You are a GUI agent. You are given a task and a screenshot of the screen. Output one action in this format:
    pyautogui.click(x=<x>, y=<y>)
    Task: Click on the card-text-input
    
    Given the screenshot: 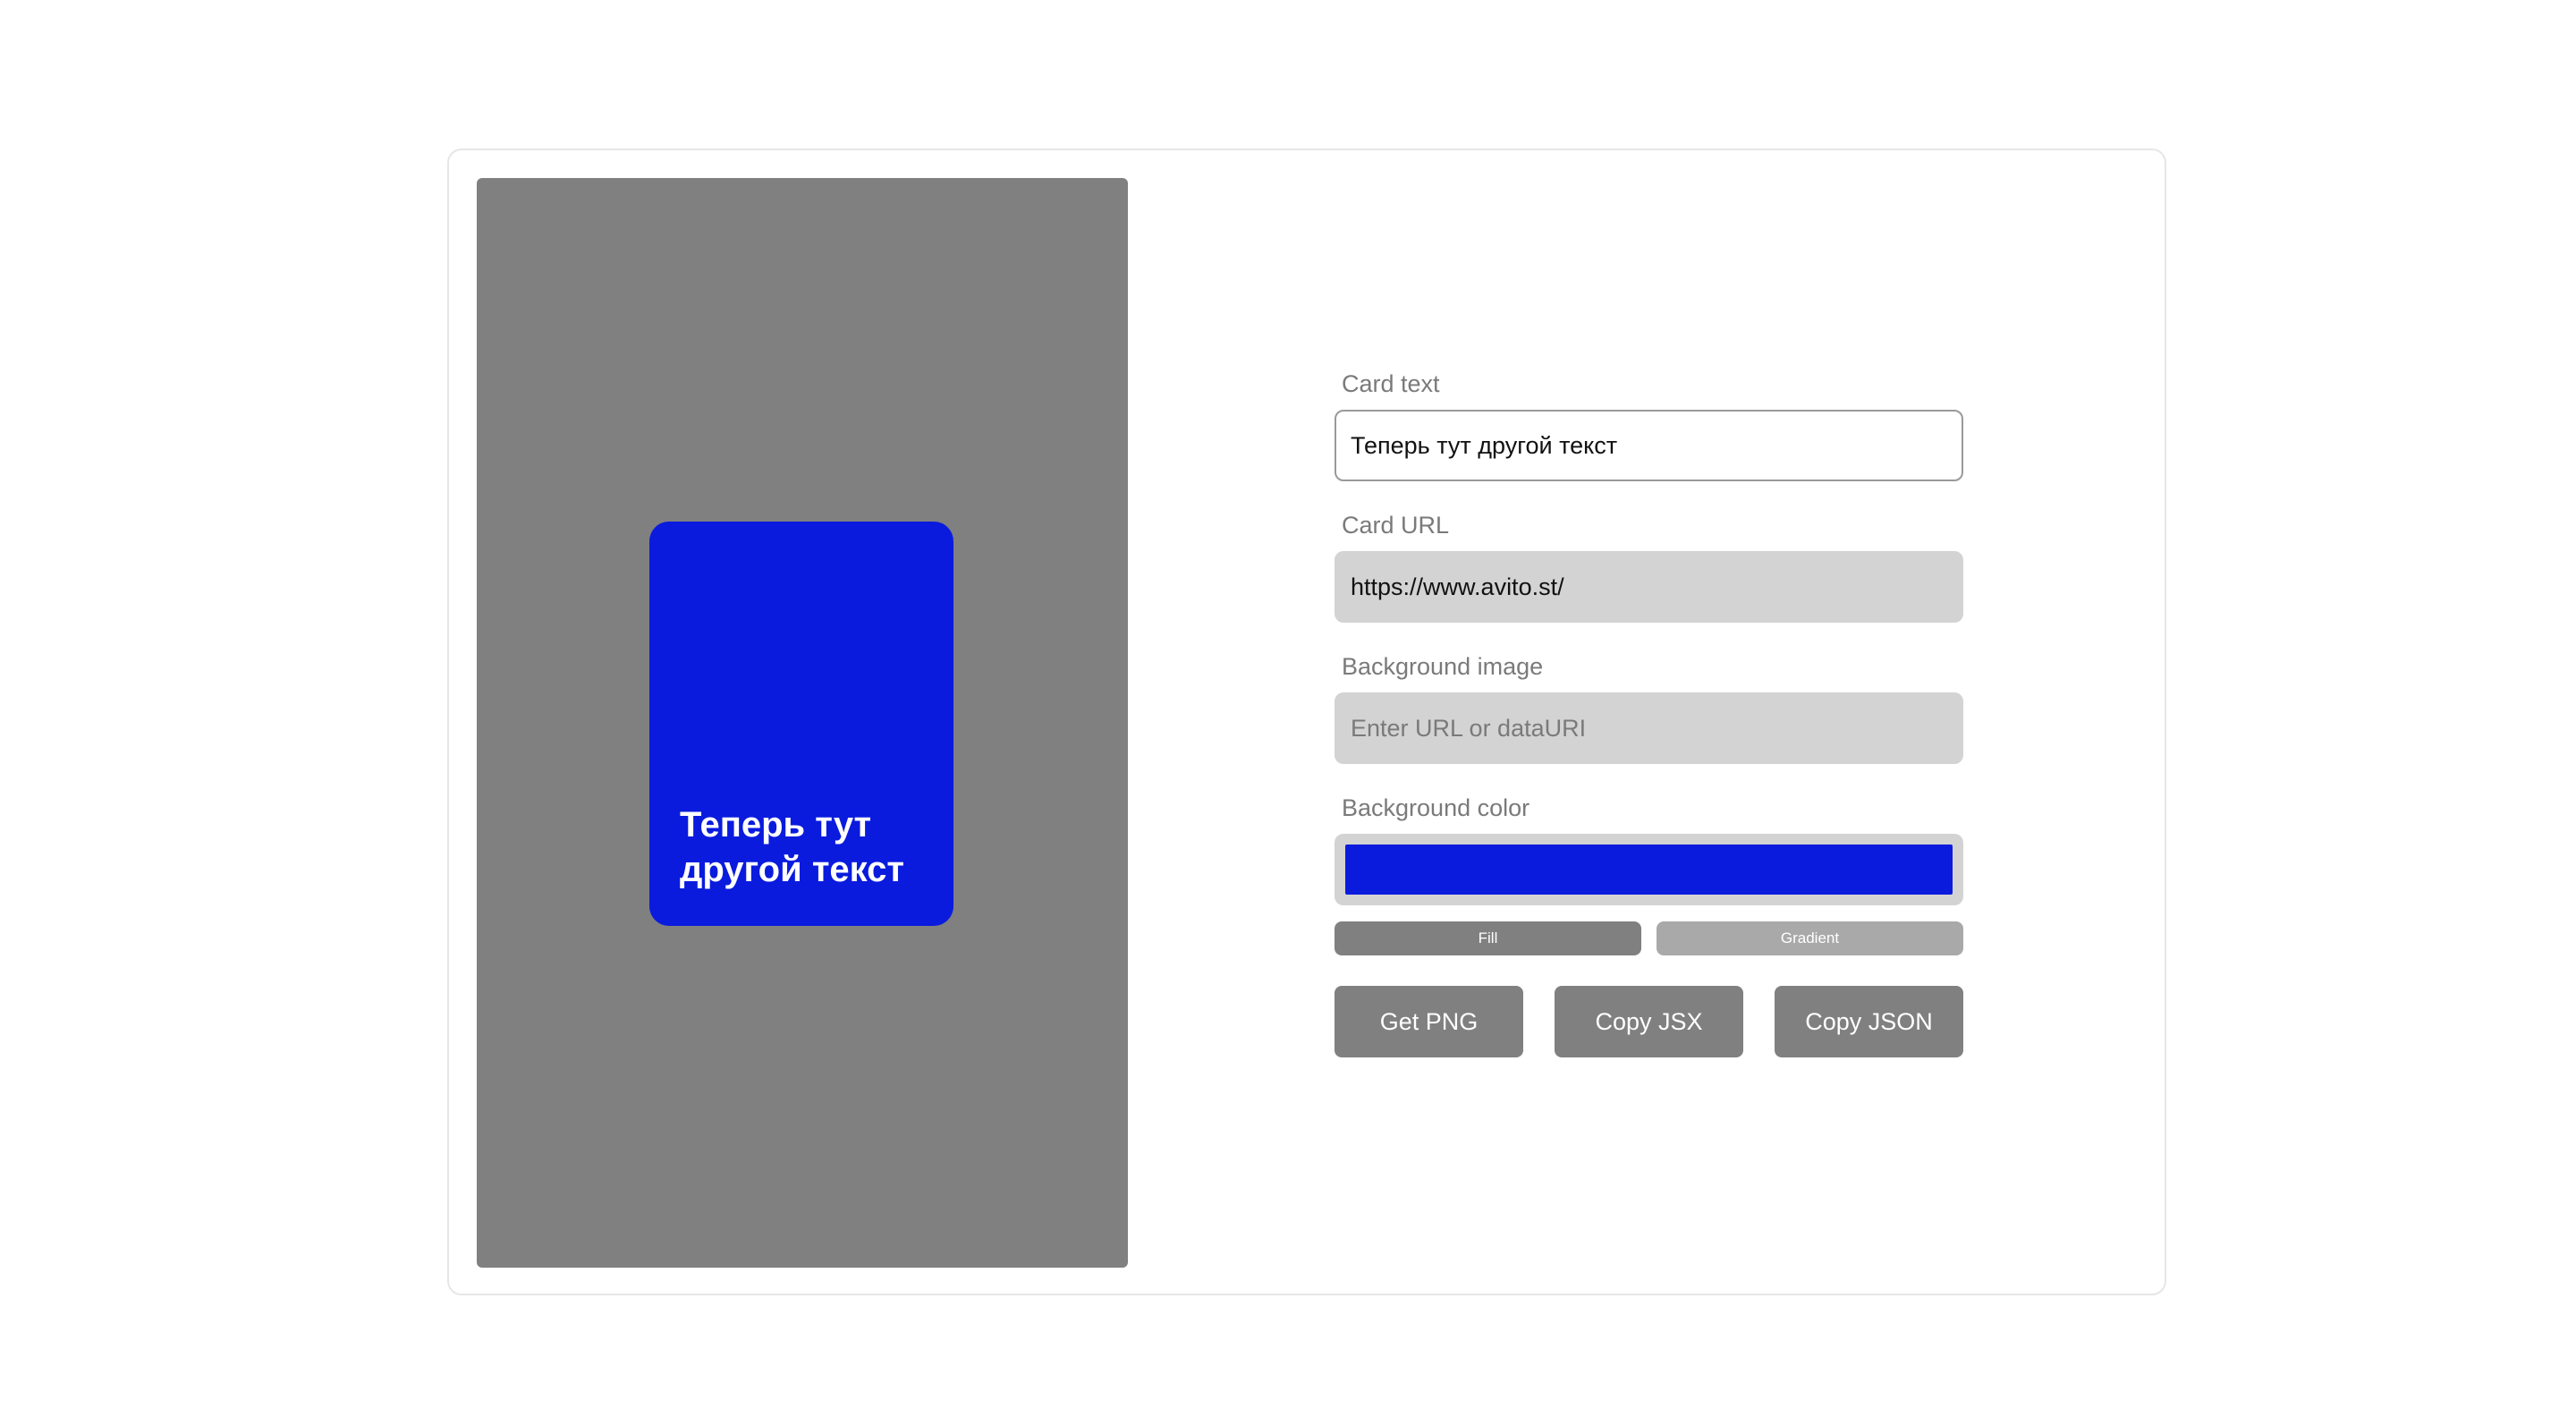 What is the action you would take?
    pyautogui.click(x=1649, y=446)
    